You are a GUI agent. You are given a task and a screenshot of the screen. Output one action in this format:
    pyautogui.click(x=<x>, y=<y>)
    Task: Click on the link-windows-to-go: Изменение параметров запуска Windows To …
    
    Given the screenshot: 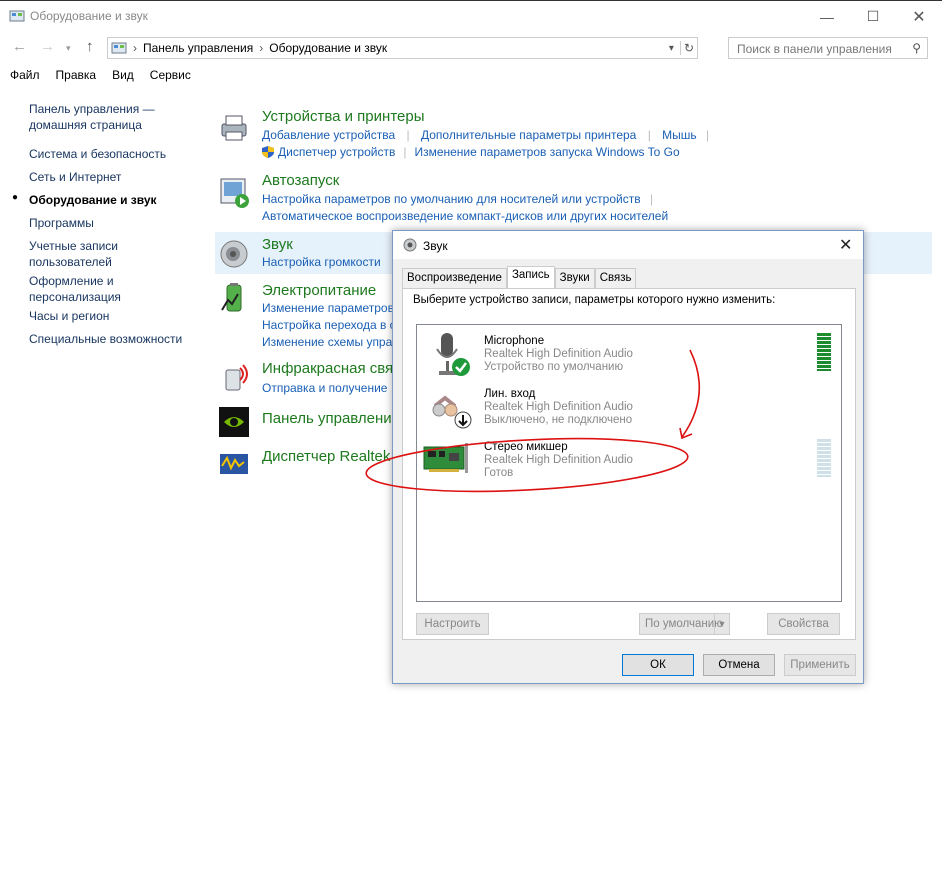 What is the action you would take?
    pyautogui.click(x=546, y=152)
    